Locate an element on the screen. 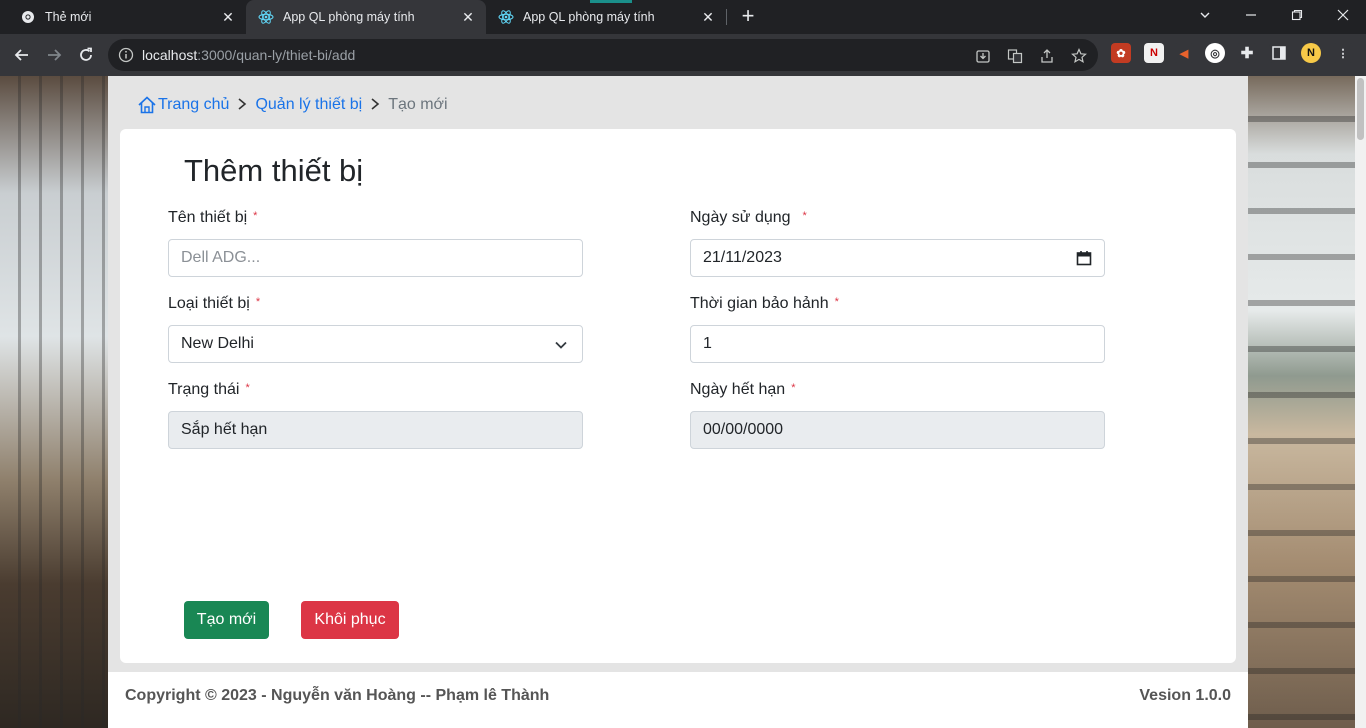 The width and height of the screenshot is (1366, 728). tab-separator is located at coordinates (726, 17).